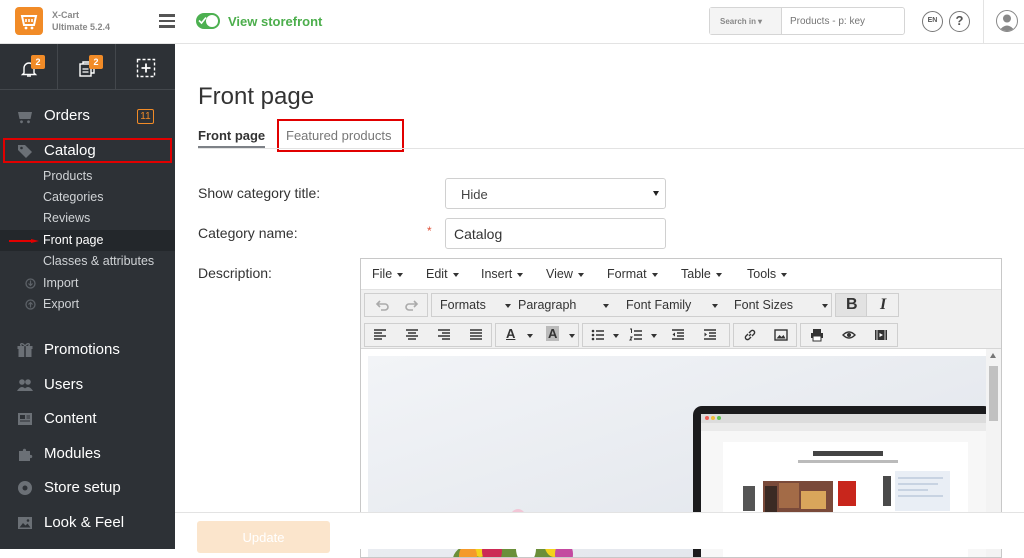 The height and width of the screenshot is (558, 1024). I want to click on sidebar-item-content: Content, so click(87, 419).